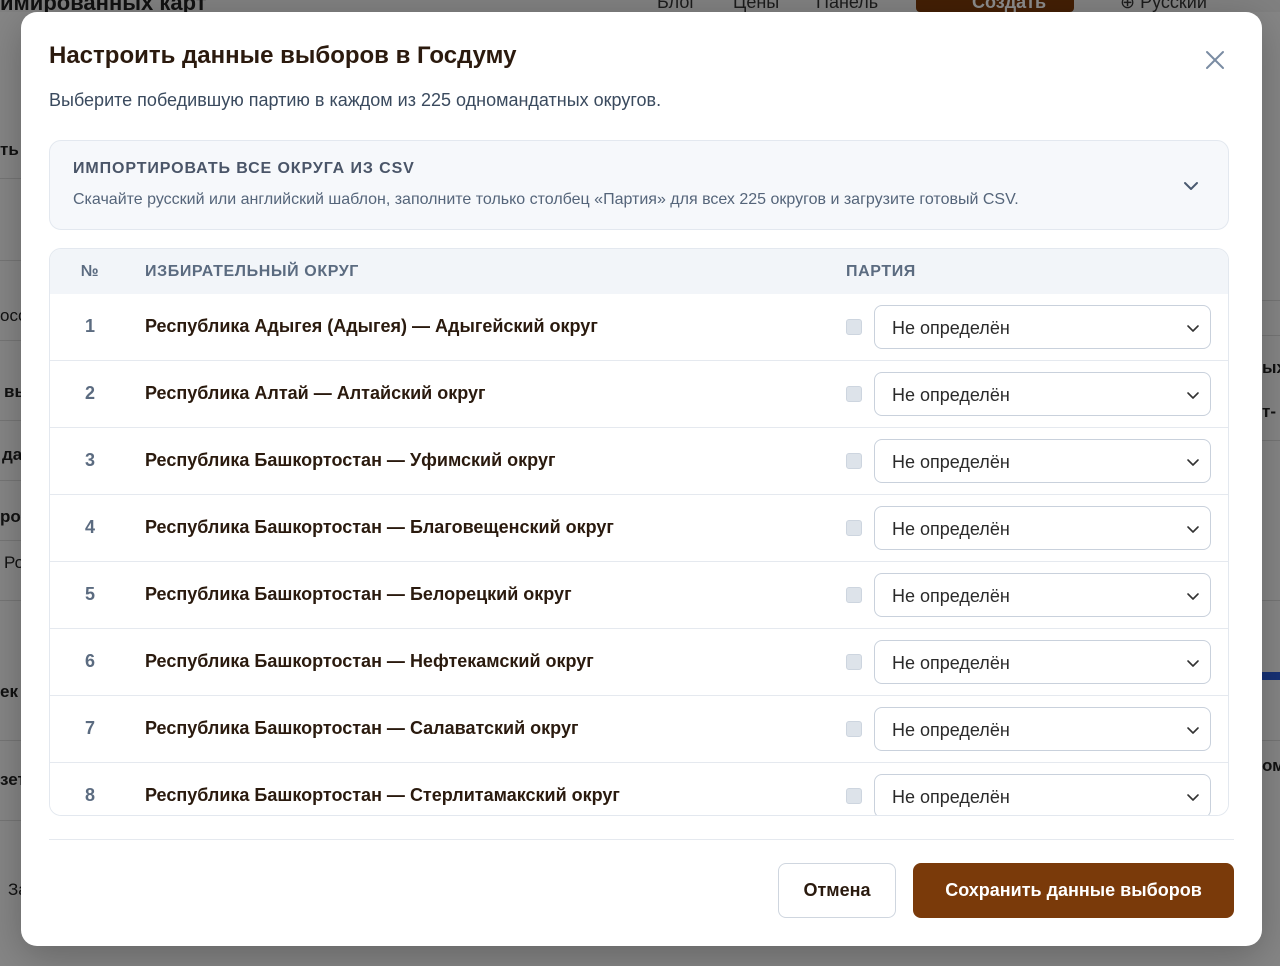 The width and height of the screenshot is (1280, 966). I want to click on dialog-title: Настроить данные выборов в Госдуму, so click(283, 55).